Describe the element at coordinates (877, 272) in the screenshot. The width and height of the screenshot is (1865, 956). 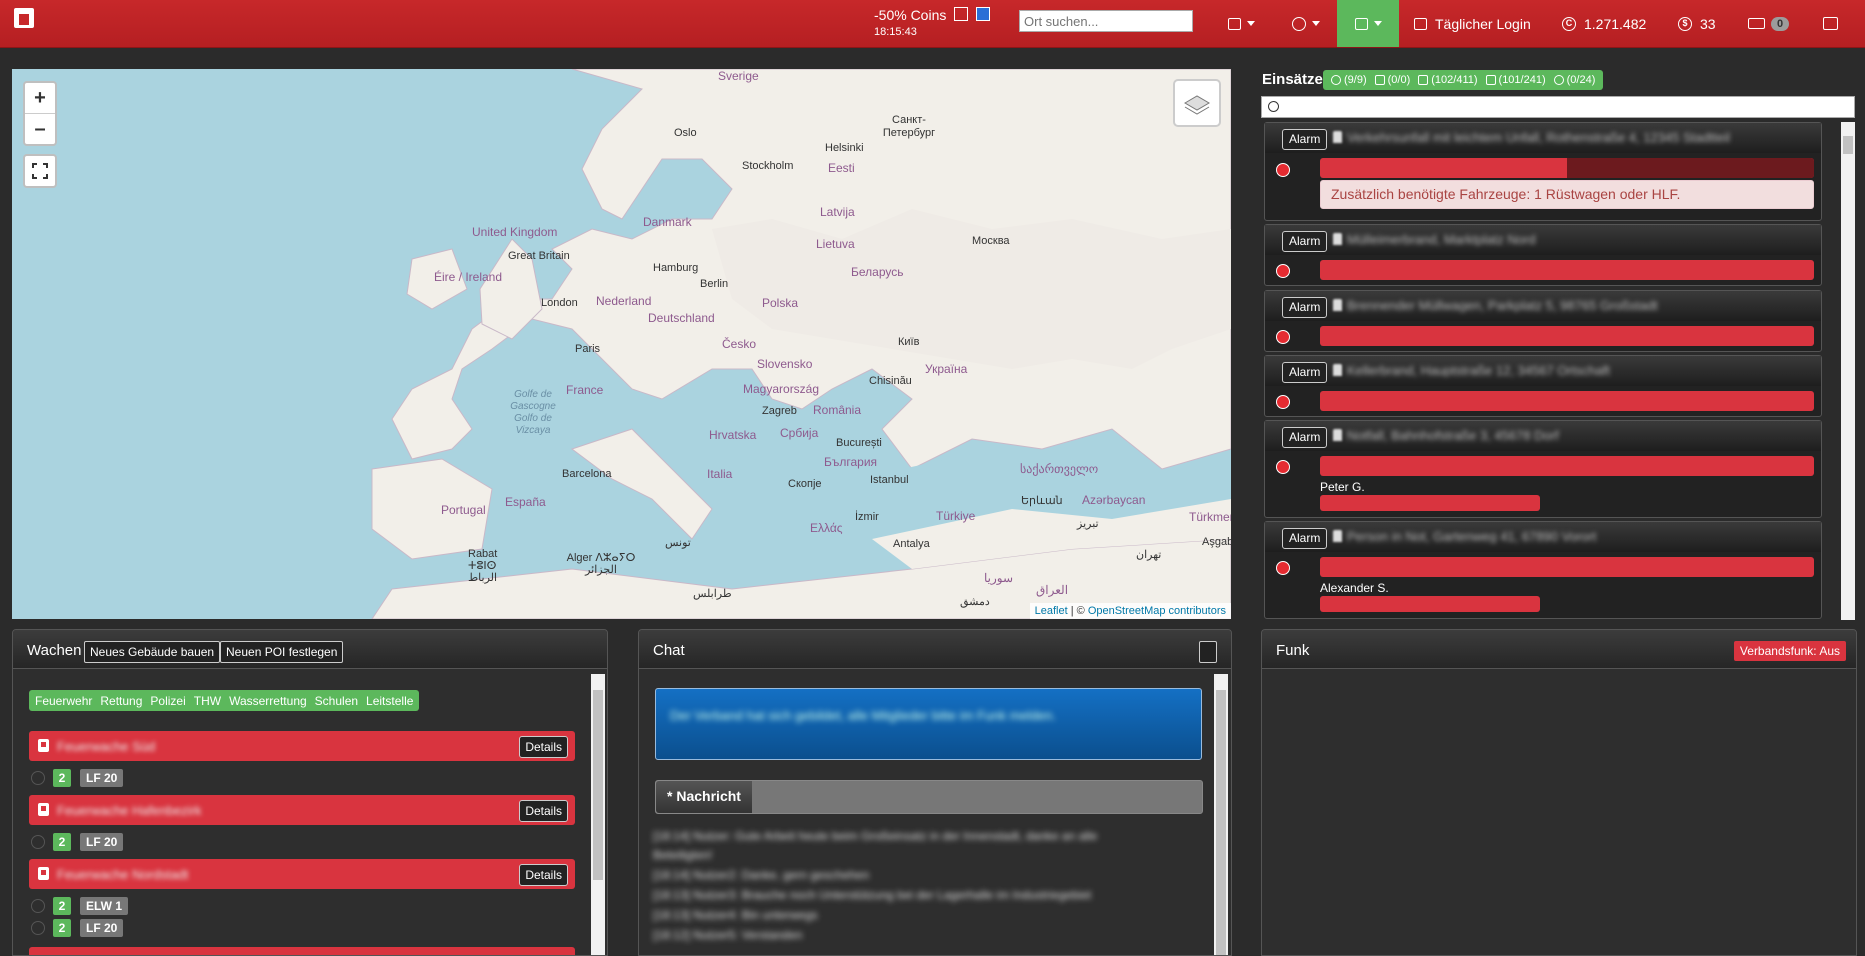
I see `map-label: Беларусь` at that location.